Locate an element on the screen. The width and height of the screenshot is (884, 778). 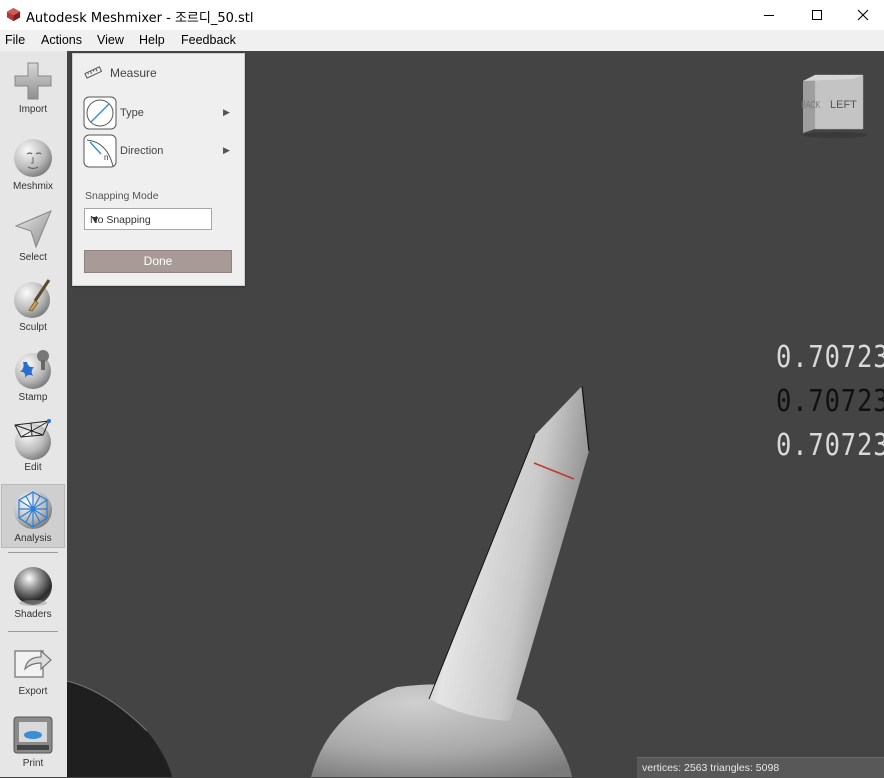
plus-icon is located at coordinates (33, 81).